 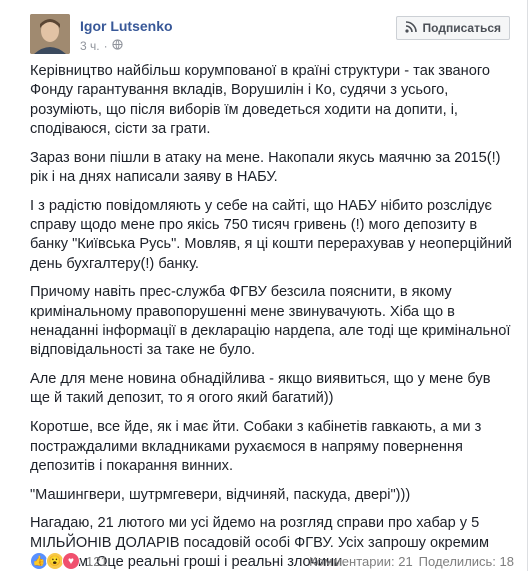 What do you see at coordinates (361, 561) in the screenshot?
I see `comments-link: Комментарии: 21` at bounding box center [361, 561].